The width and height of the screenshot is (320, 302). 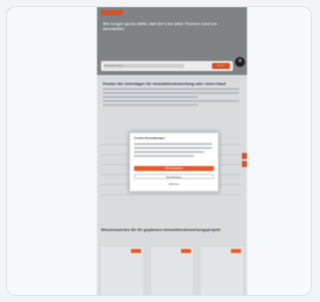 What do you see at coordinates (174, 176) in the screenshot?
I see `settings-button: Einstellungen` at bounding box center [174, 176].